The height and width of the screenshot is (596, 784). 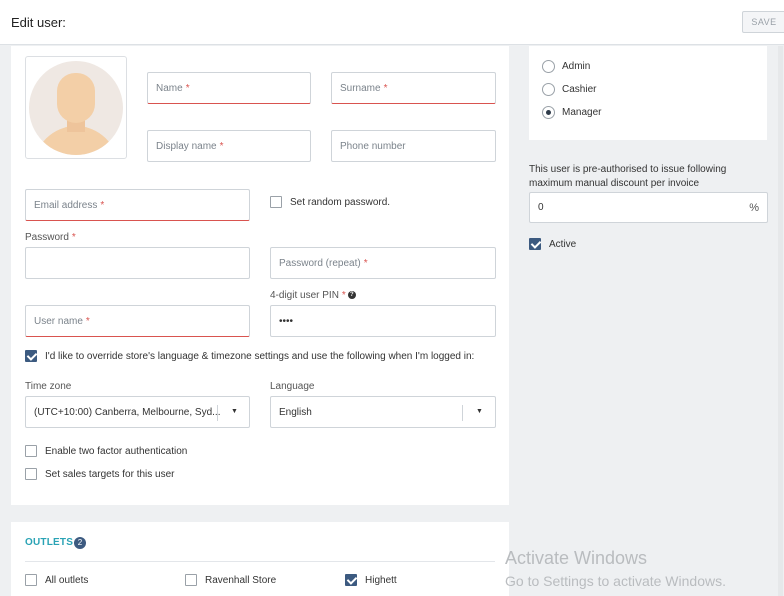 What do you see at coordinates (80, 543) in the screenshot?
I see `outlets-count-badge: 2` at bounding box center [80, 543].